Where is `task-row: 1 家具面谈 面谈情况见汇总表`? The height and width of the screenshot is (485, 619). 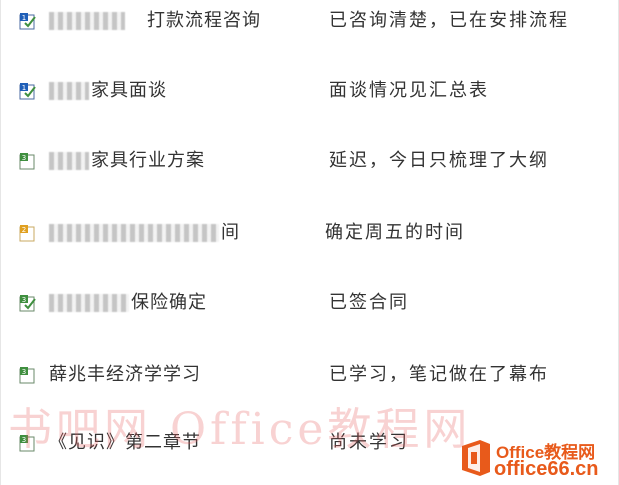 task-row: 1 家具面谈 面谈情况见汇总表 is located at coordinates (310, 92).